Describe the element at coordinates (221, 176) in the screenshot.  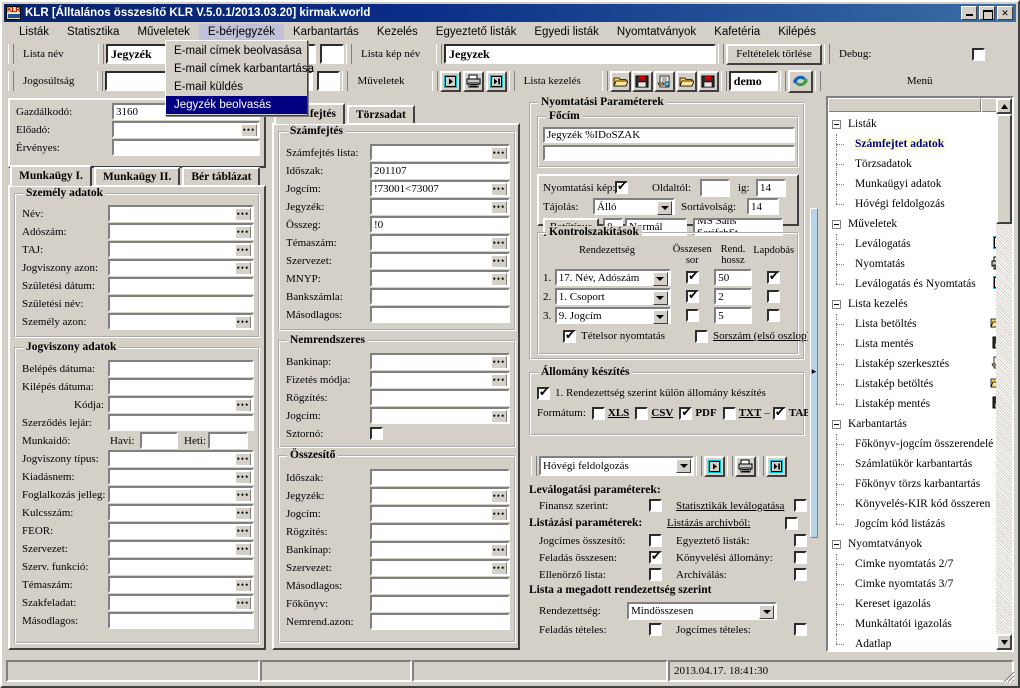
I see `tab-ber-tablazat: Bér táblázat` at that location.